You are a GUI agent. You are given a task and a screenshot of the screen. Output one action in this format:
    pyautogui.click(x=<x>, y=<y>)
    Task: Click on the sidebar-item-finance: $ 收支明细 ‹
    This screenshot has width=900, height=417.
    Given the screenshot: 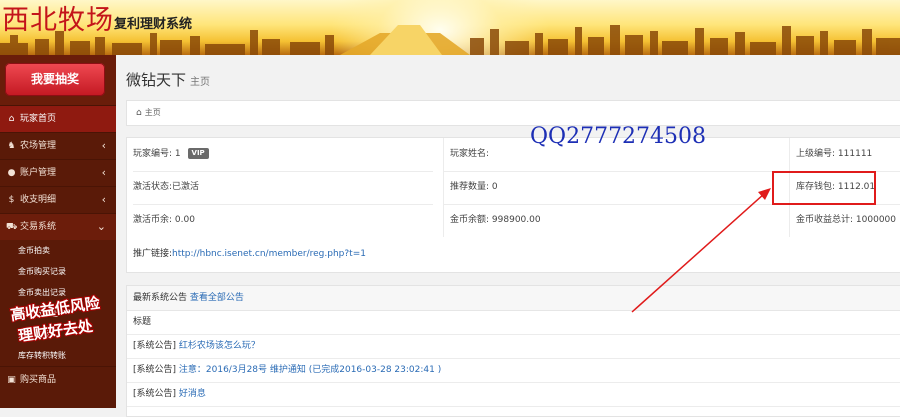 What is the action you would take?
    pyautogui.click(x=58, y=199)
    